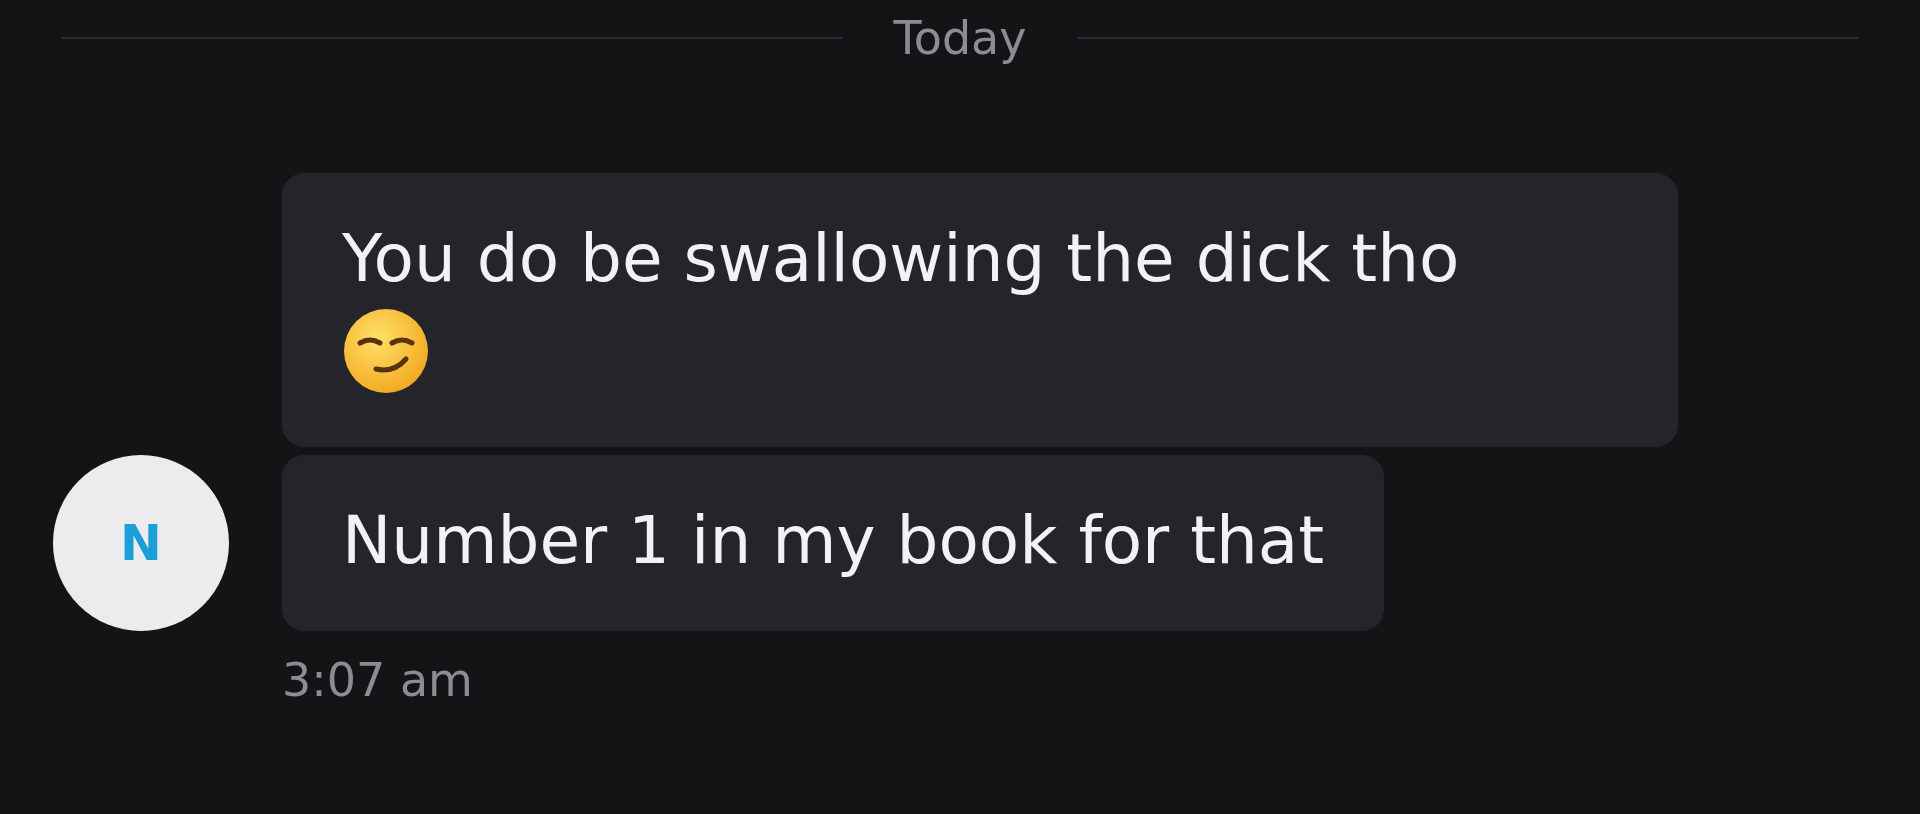 This screenshot has width=1920, height=814. What do you see at coordinates (386, 351) in the screenshot?
I see `smirking-face-icon` at bounding box center [386, 351].